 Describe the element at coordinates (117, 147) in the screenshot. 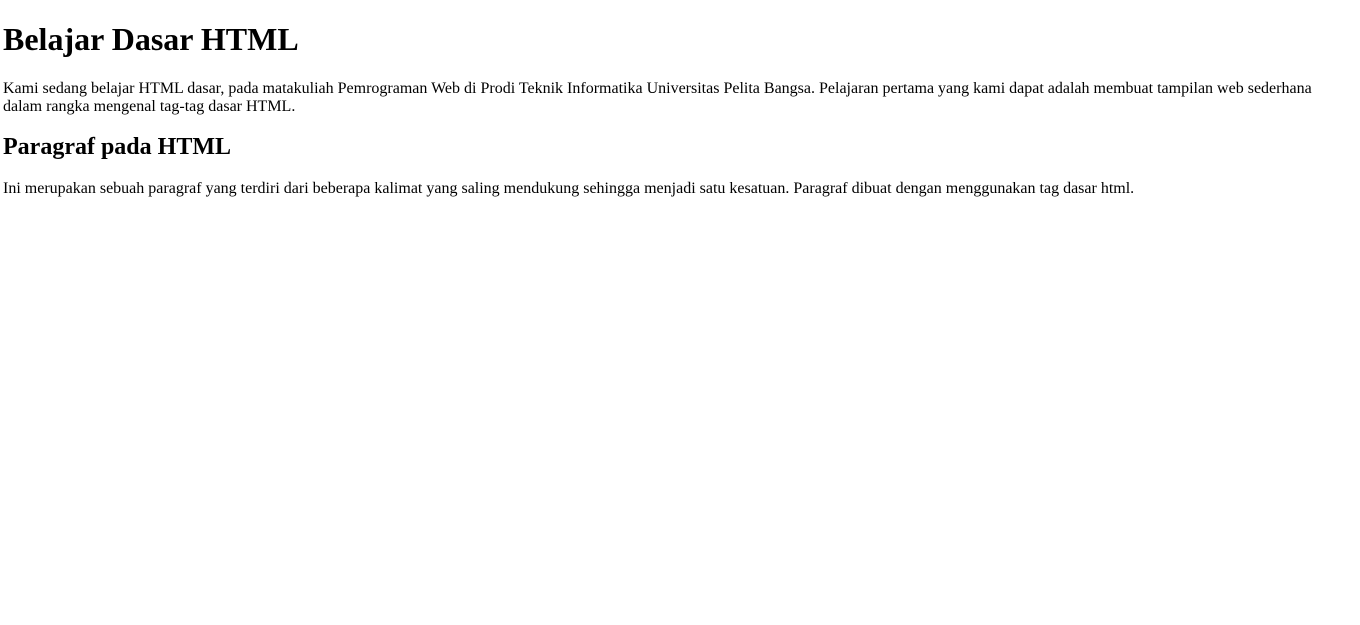

I see `section-heading: Paragraf pada HTML` at that location.